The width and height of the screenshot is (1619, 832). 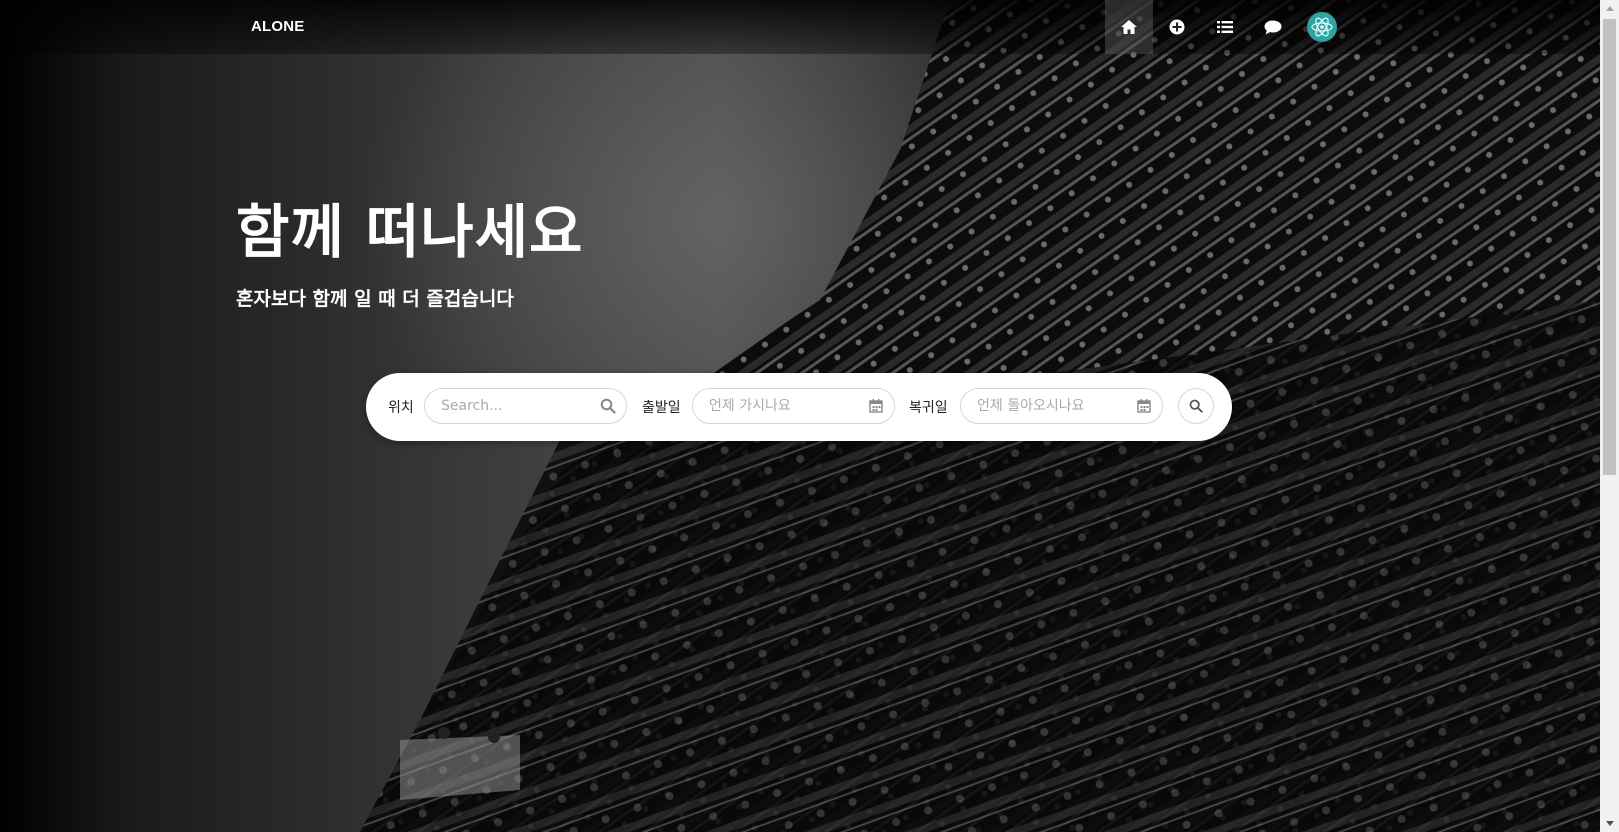 I want to click on return-date-input, so click(x=1057, y=406).